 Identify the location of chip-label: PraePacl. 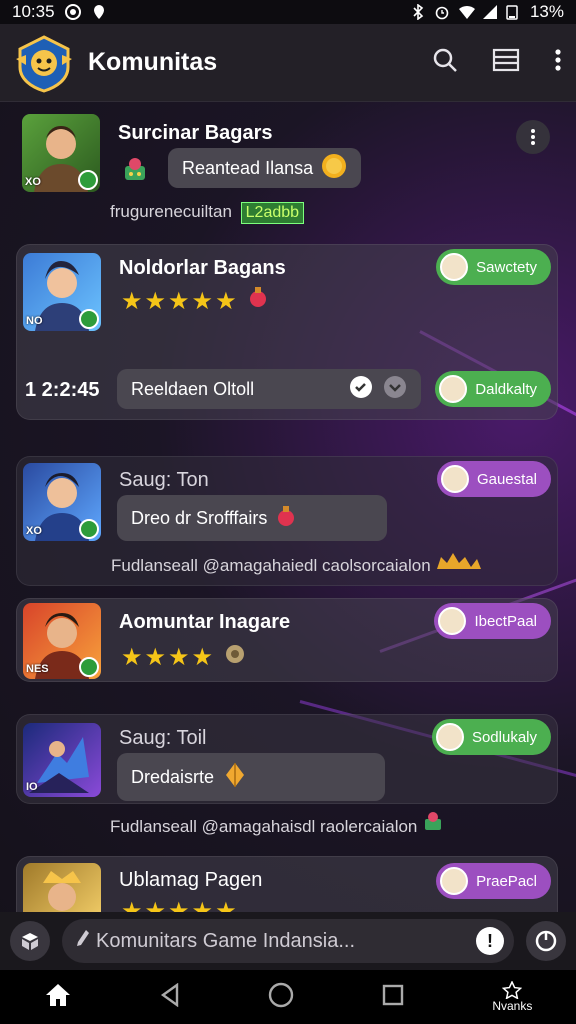
(506, 881).